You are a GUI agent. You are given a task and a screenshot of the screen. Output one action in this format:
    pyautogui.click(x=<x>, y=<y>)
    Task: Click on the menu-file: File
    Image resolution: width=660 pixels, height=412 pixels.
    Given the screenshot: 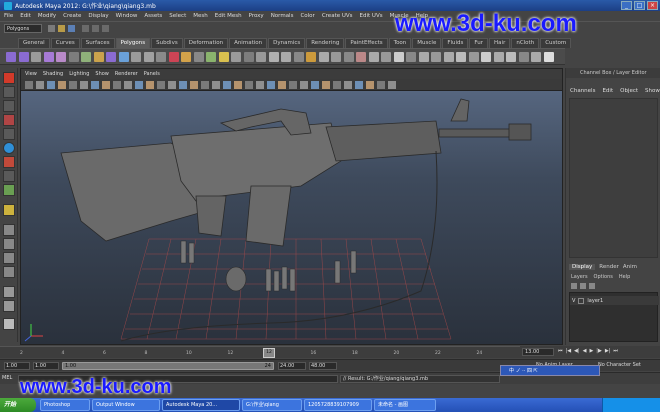 What is the action you would take?
    pyautogui.click(x=8, y=16)
    